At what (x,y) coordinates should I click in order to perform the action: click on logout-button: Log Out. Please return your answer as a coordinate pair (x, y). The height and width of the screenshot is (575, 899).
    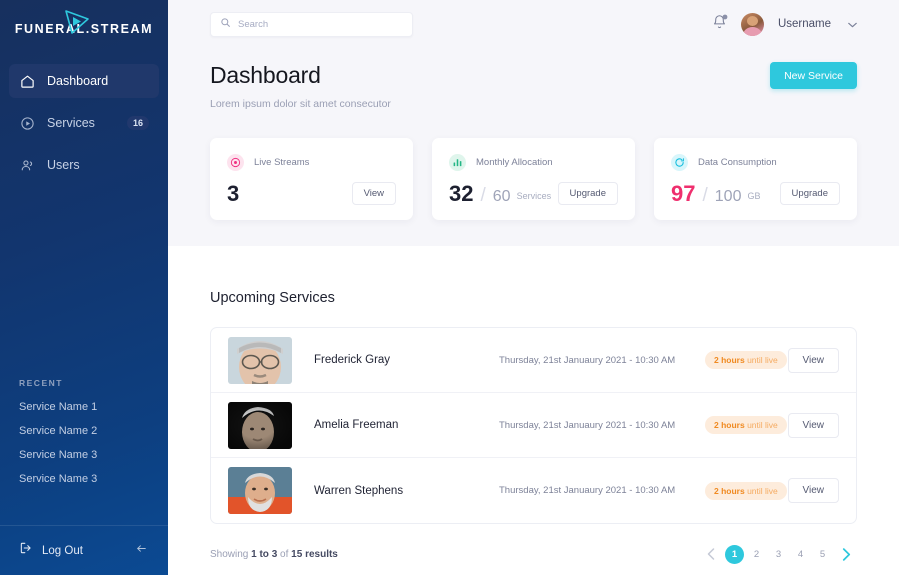
    Looking at the image, I should click on (51, 550).